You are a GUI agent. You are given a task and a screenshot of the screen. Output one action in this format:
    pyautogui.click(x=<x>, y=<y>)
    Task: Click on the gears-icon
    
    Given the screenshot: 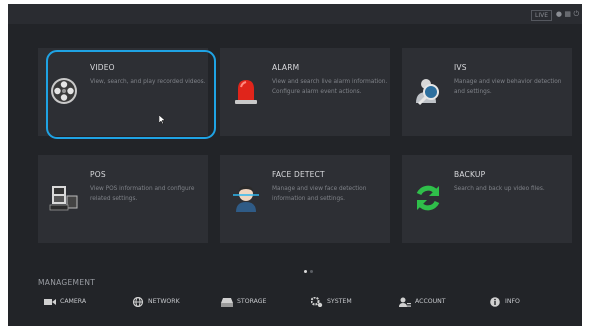 What is the action you would take?
    pyautogui.click(x=317, y=302)
    